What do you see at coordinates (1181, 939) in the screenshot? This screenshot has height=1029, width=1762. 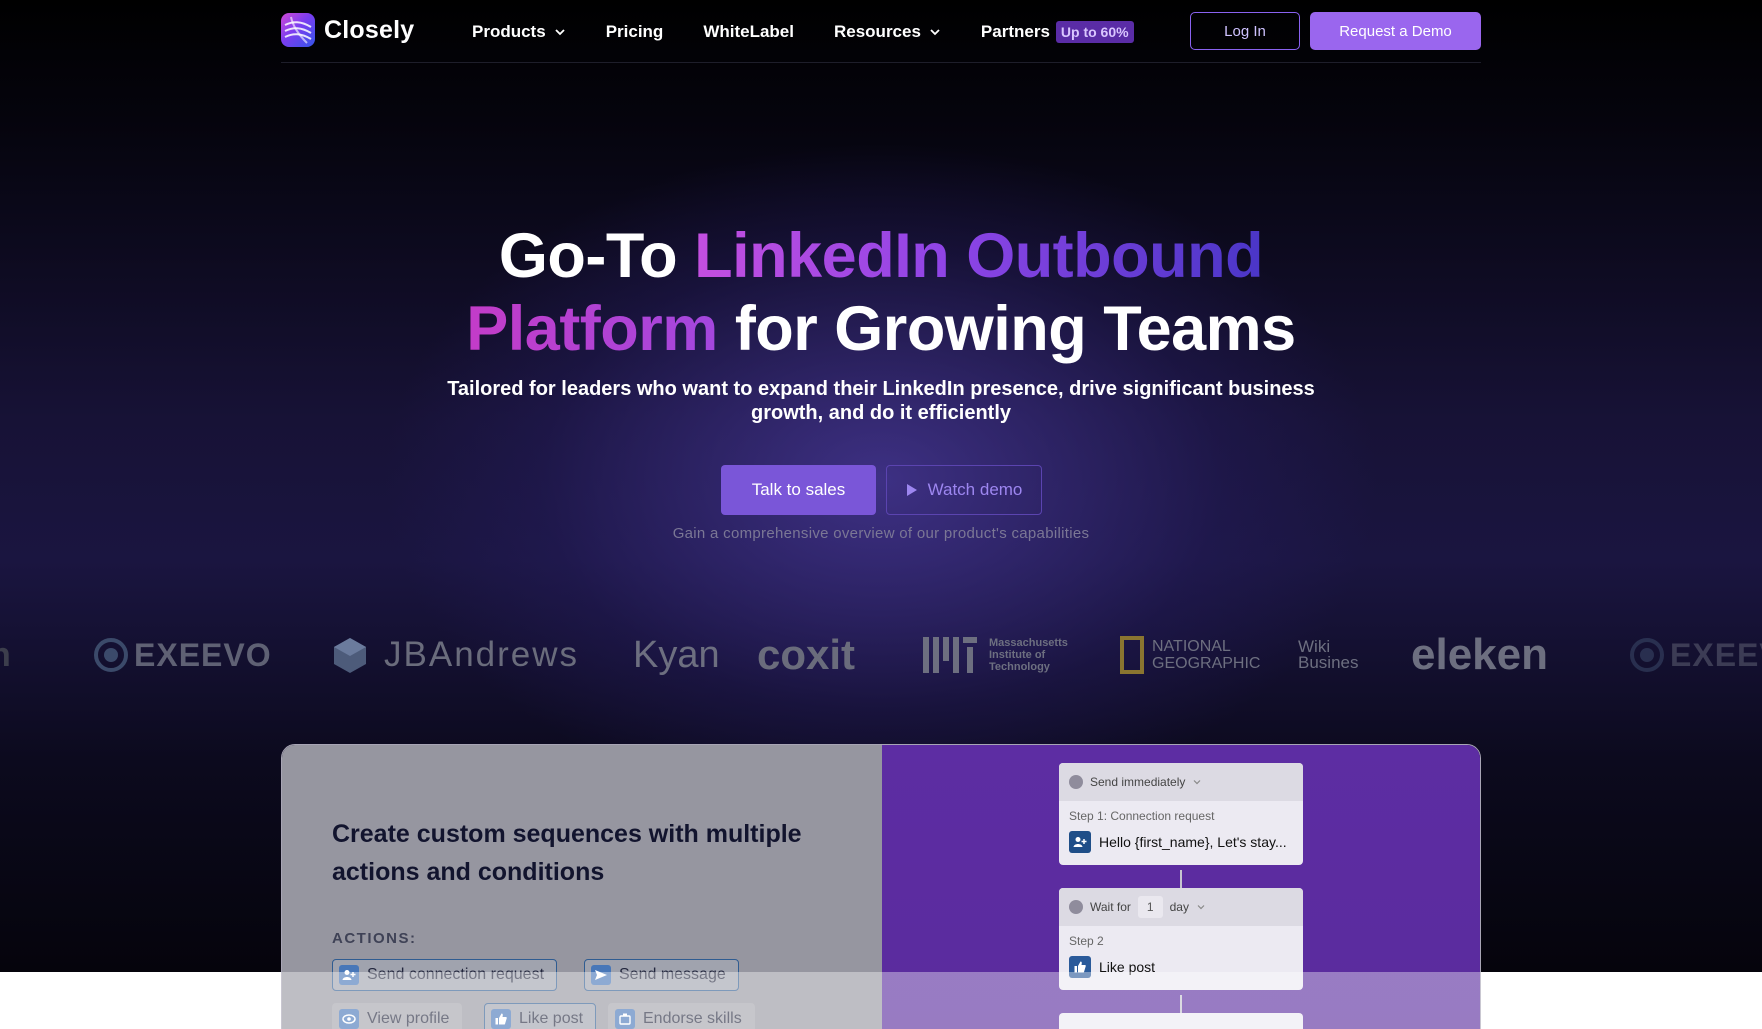 I see `sequence-step-2: Wait for 1 day Step 2 Like post` at bounding box center [1181, 939].